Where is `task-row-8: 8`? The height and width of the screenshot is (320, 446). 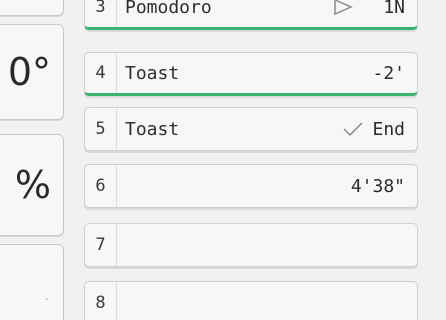 task-row-8: 8 is located at coordinates (251, 300).